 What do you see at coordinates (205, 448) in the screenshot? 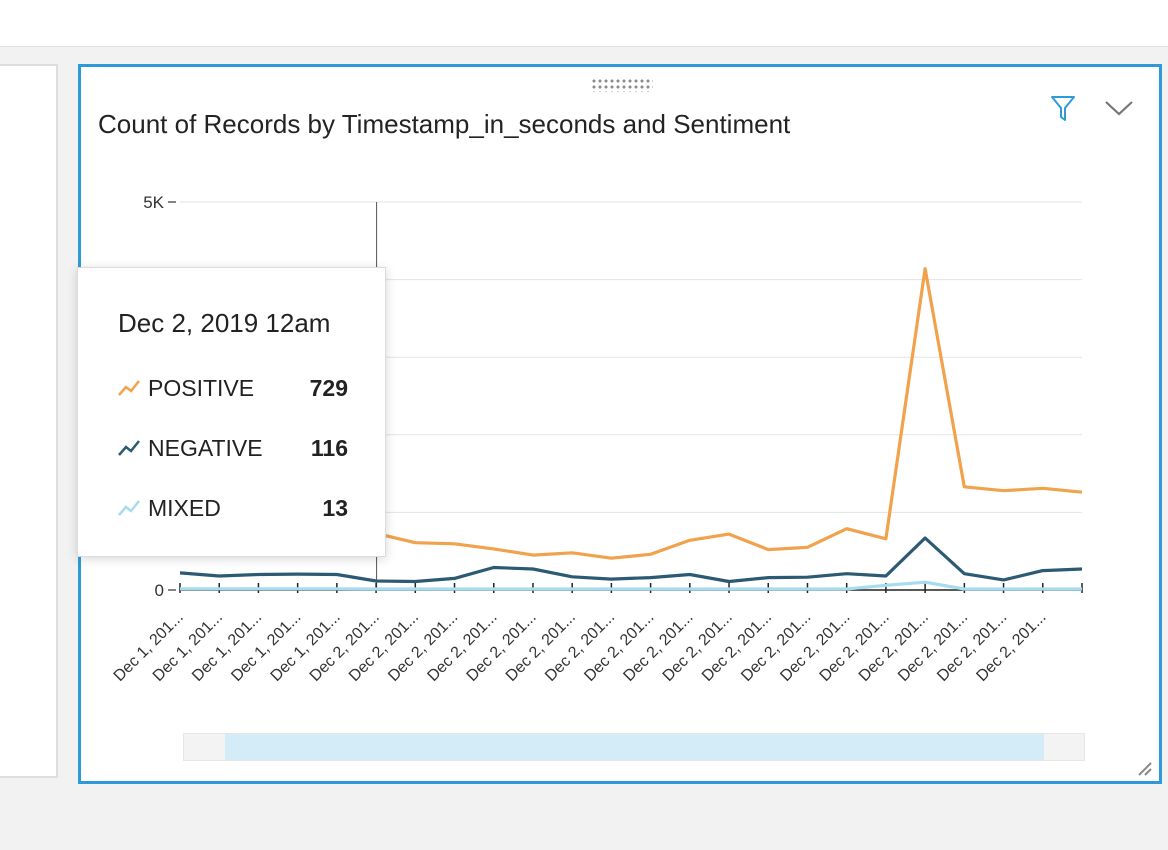
I see `tooltip-label-negative: NEGATIVE` at bounding box center [205, 448].